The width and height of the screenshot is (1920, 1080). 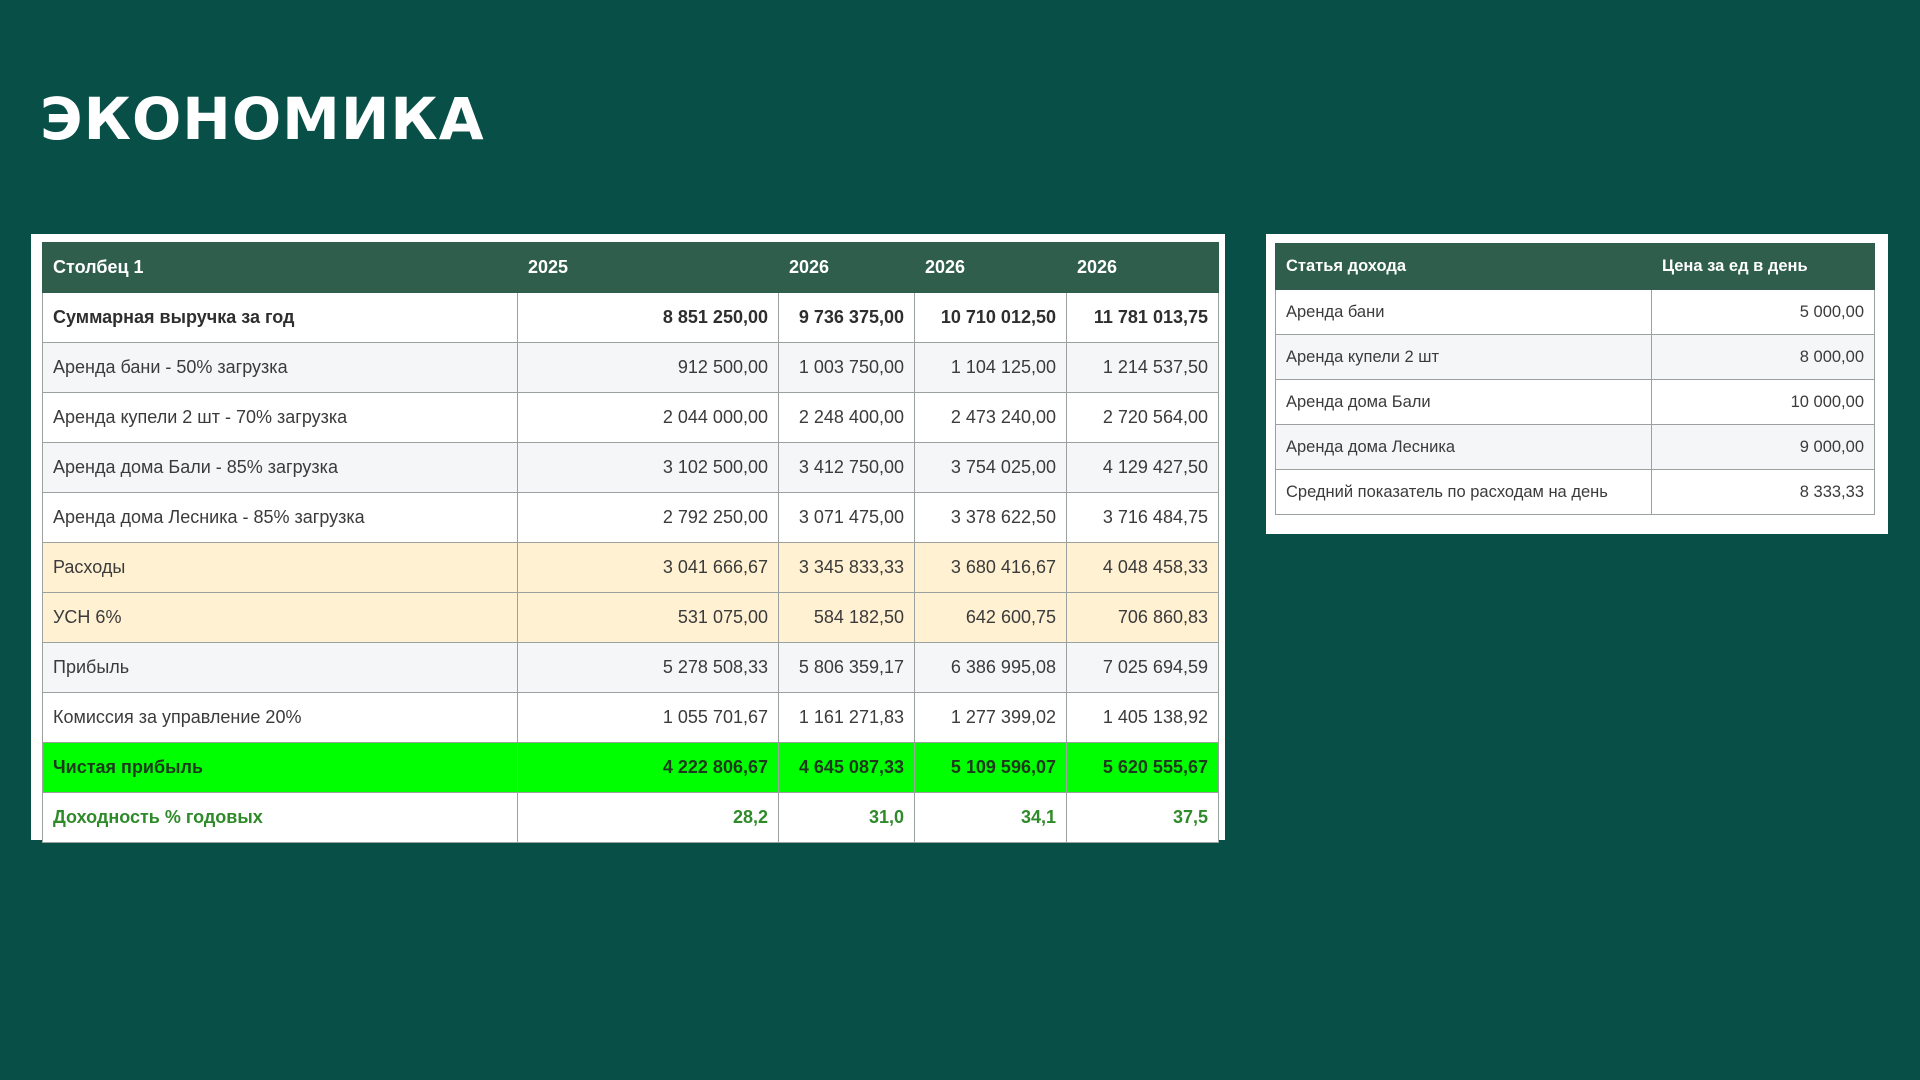 I want to click on page-title: ЭКОНОМИКА, so click(x=262, y=119).